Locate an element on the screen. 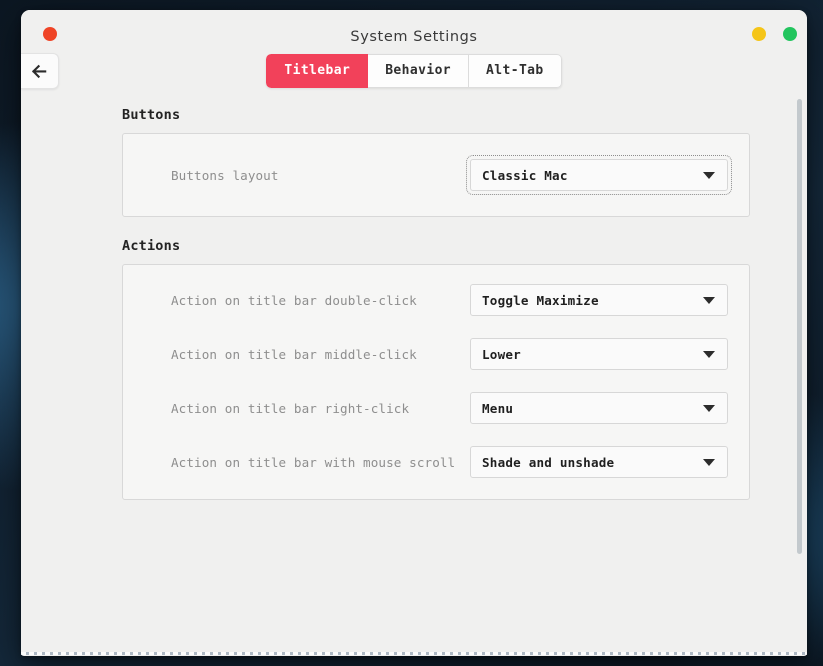  setting-row-middle-click: Action on title bar middle-click Lower is located at coordinates (436, 354).